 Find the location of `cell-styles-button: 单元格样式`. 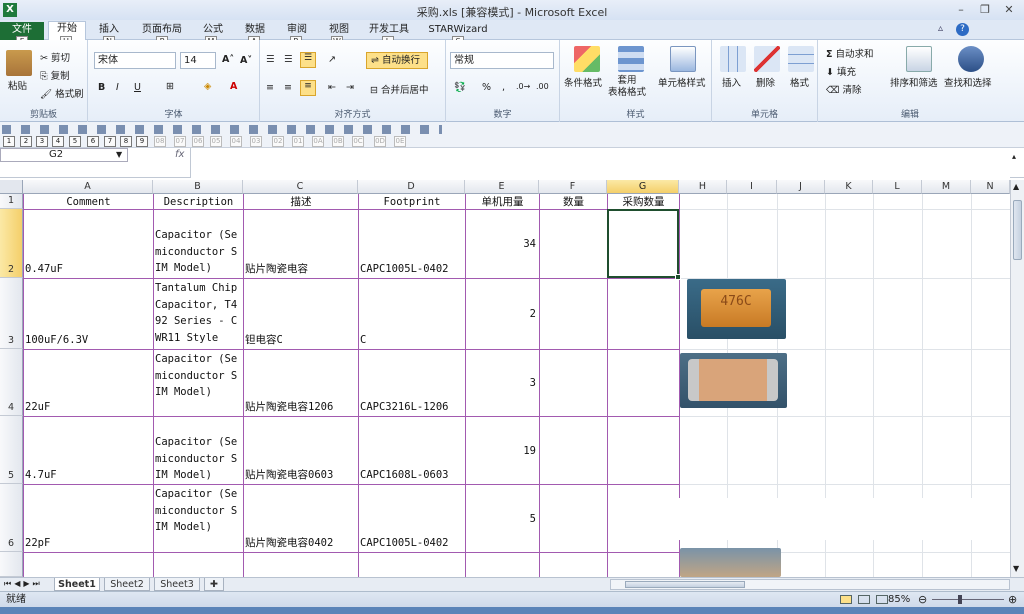

cell-styles-button: 单元格样式 is located at coordinates (682, 82).